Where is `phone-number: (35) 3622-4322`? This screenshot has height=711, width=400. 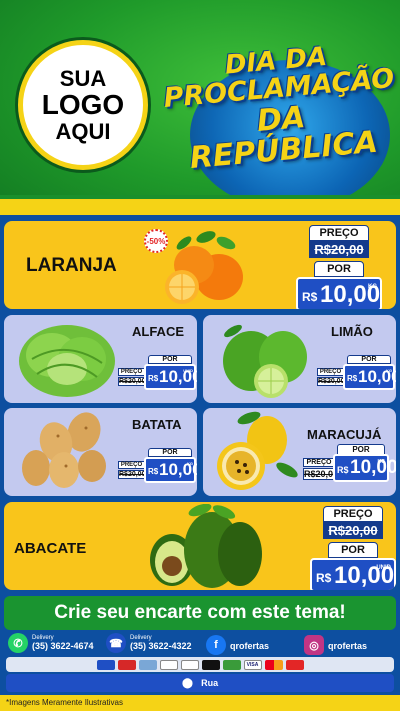 phone-number: (35) 3622-4322 is located at coordinates (161, 646).